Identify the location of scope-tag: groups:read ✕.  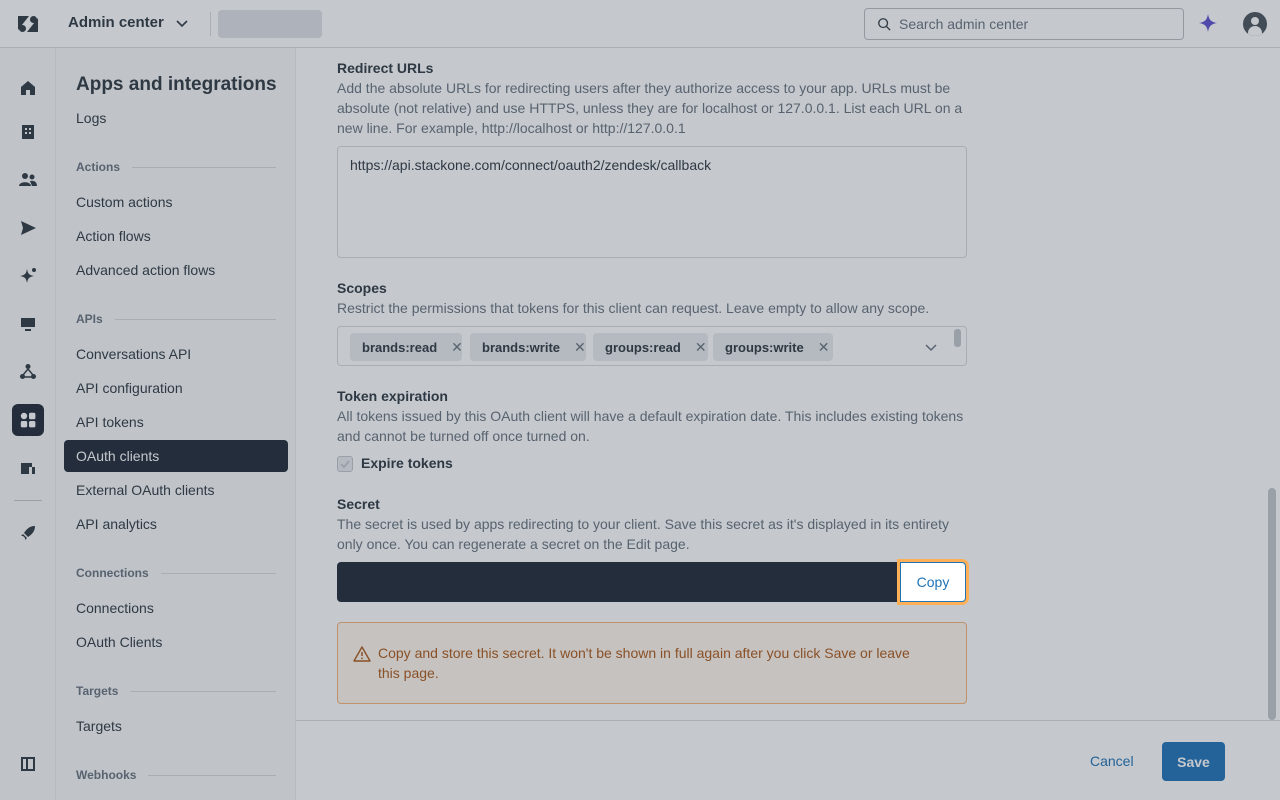
(650, 347).